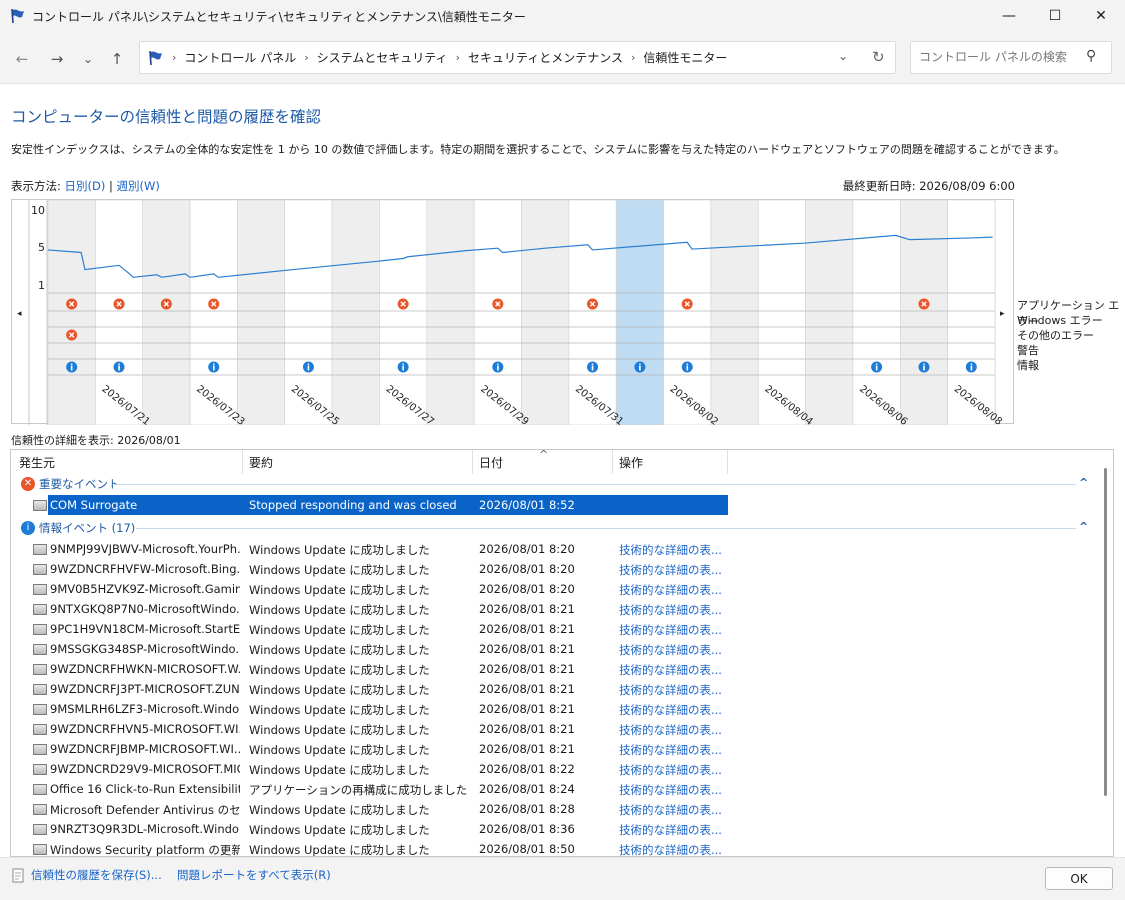 The width and height of the screenshot is (1125, 900). What do you see at coordinates (138, 186) in the screenshot?
I see `view-weekly-link: 週別(W)` at bounding box center [138, 186].